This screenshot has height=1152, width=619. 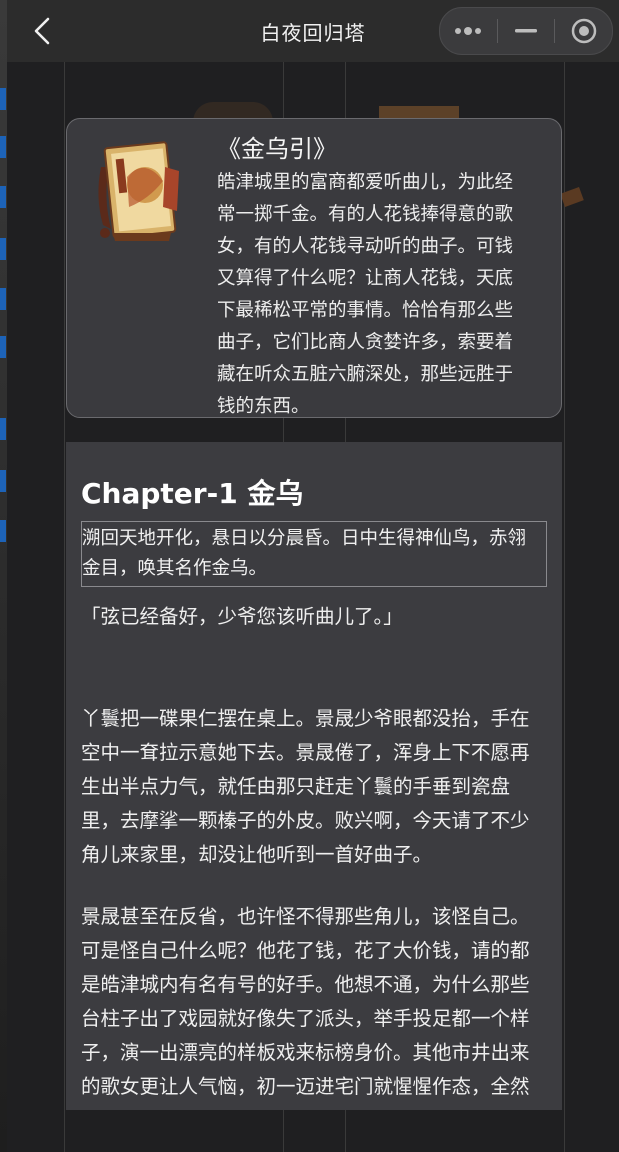 I want to click on close-button, so click(x=583, y=31).